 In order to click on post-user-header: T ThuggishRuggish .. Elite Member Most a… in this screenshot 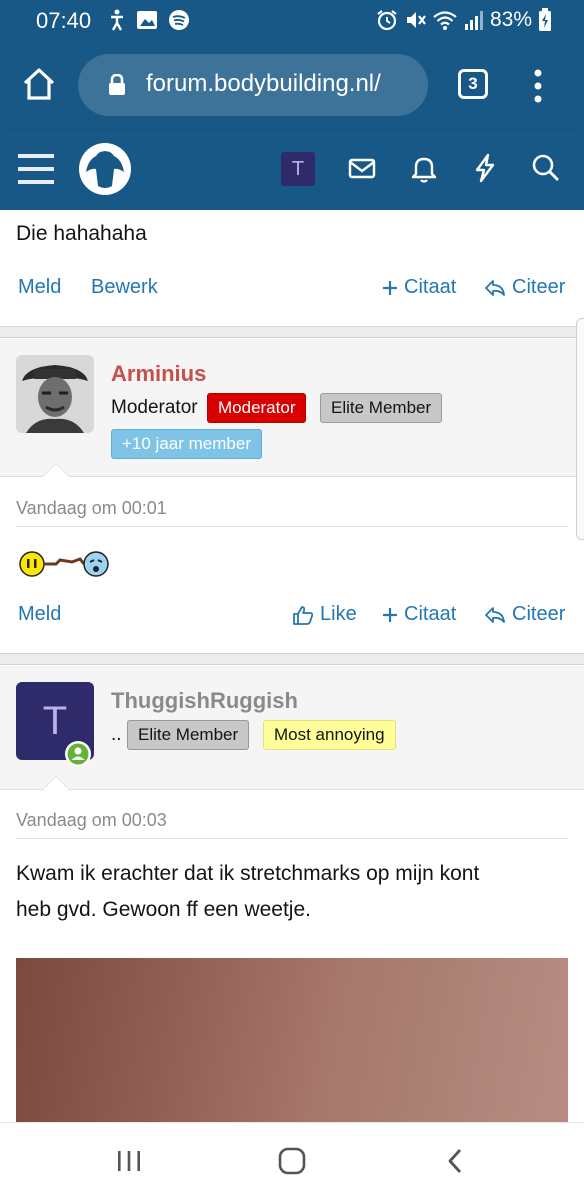, I will do `click(292, 728)`.